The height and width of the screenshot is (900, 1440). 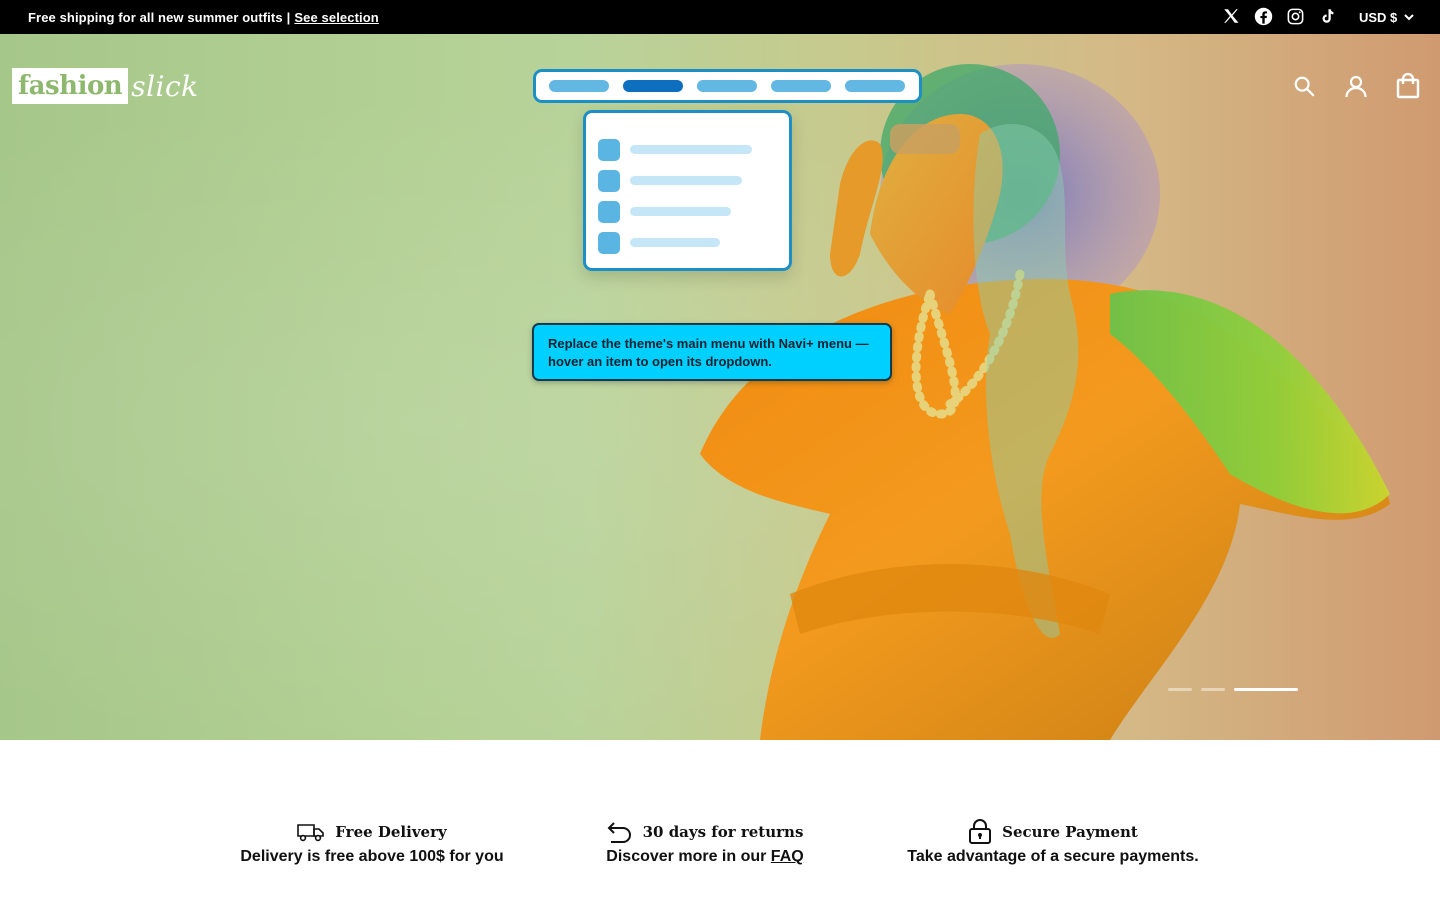 I want to click on social-links, so click(x=1279, y=16).